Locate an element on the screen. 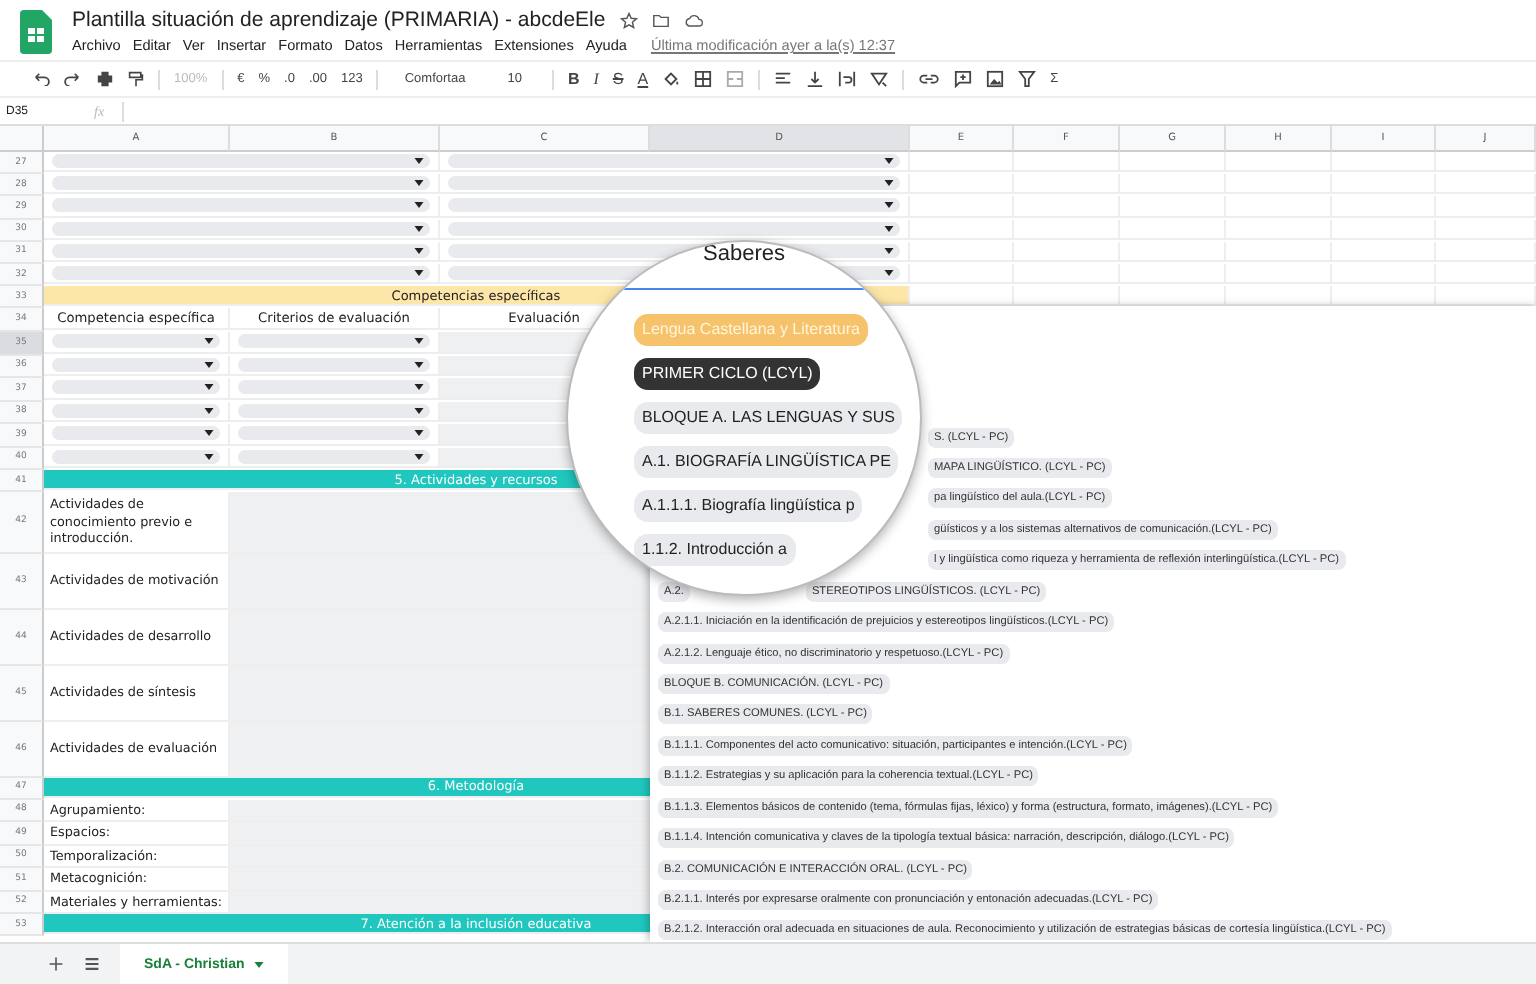 The height and width of the screenshot is (984, 1536). paint-format-icon is located at coordinates (136, 79).